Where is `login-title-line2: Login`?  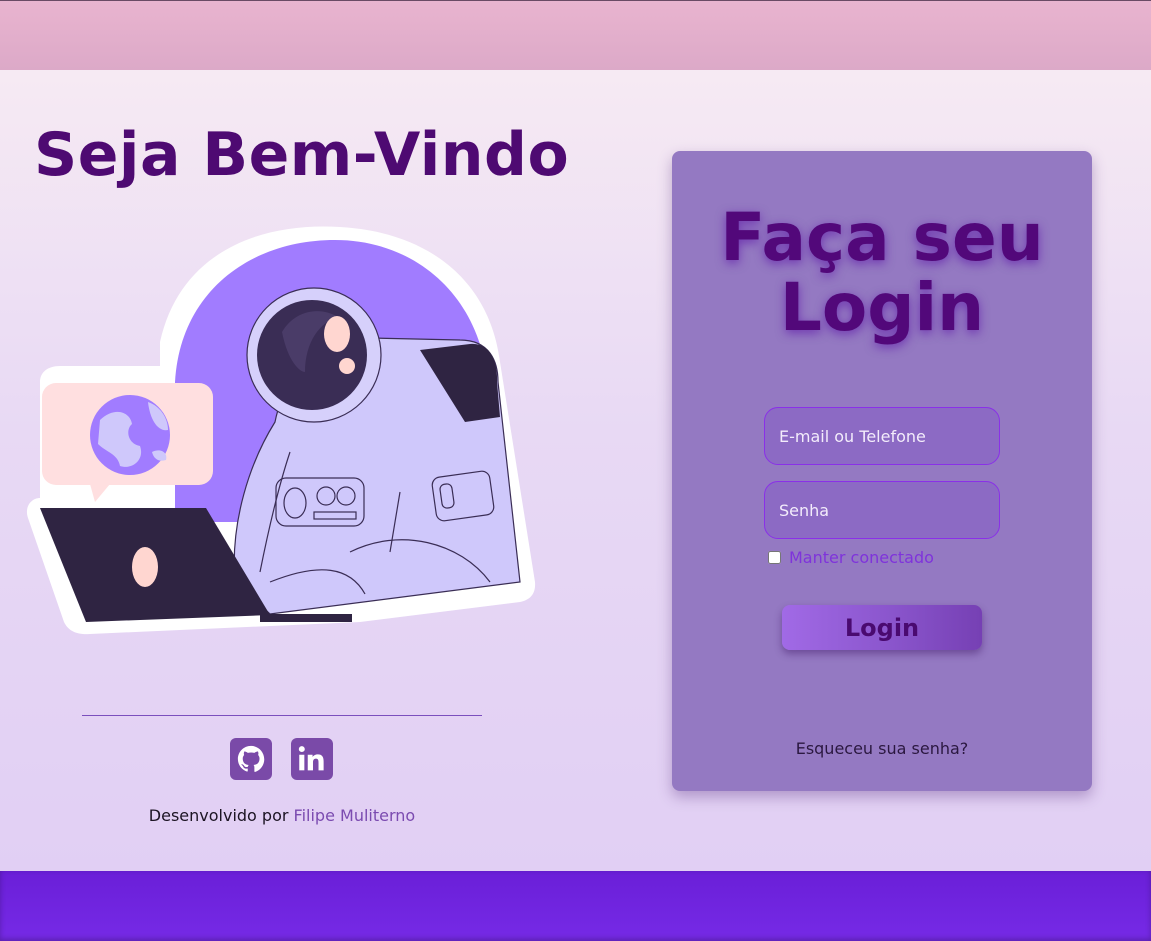 login-title-line2: Login is located at coordinates (882, 307).